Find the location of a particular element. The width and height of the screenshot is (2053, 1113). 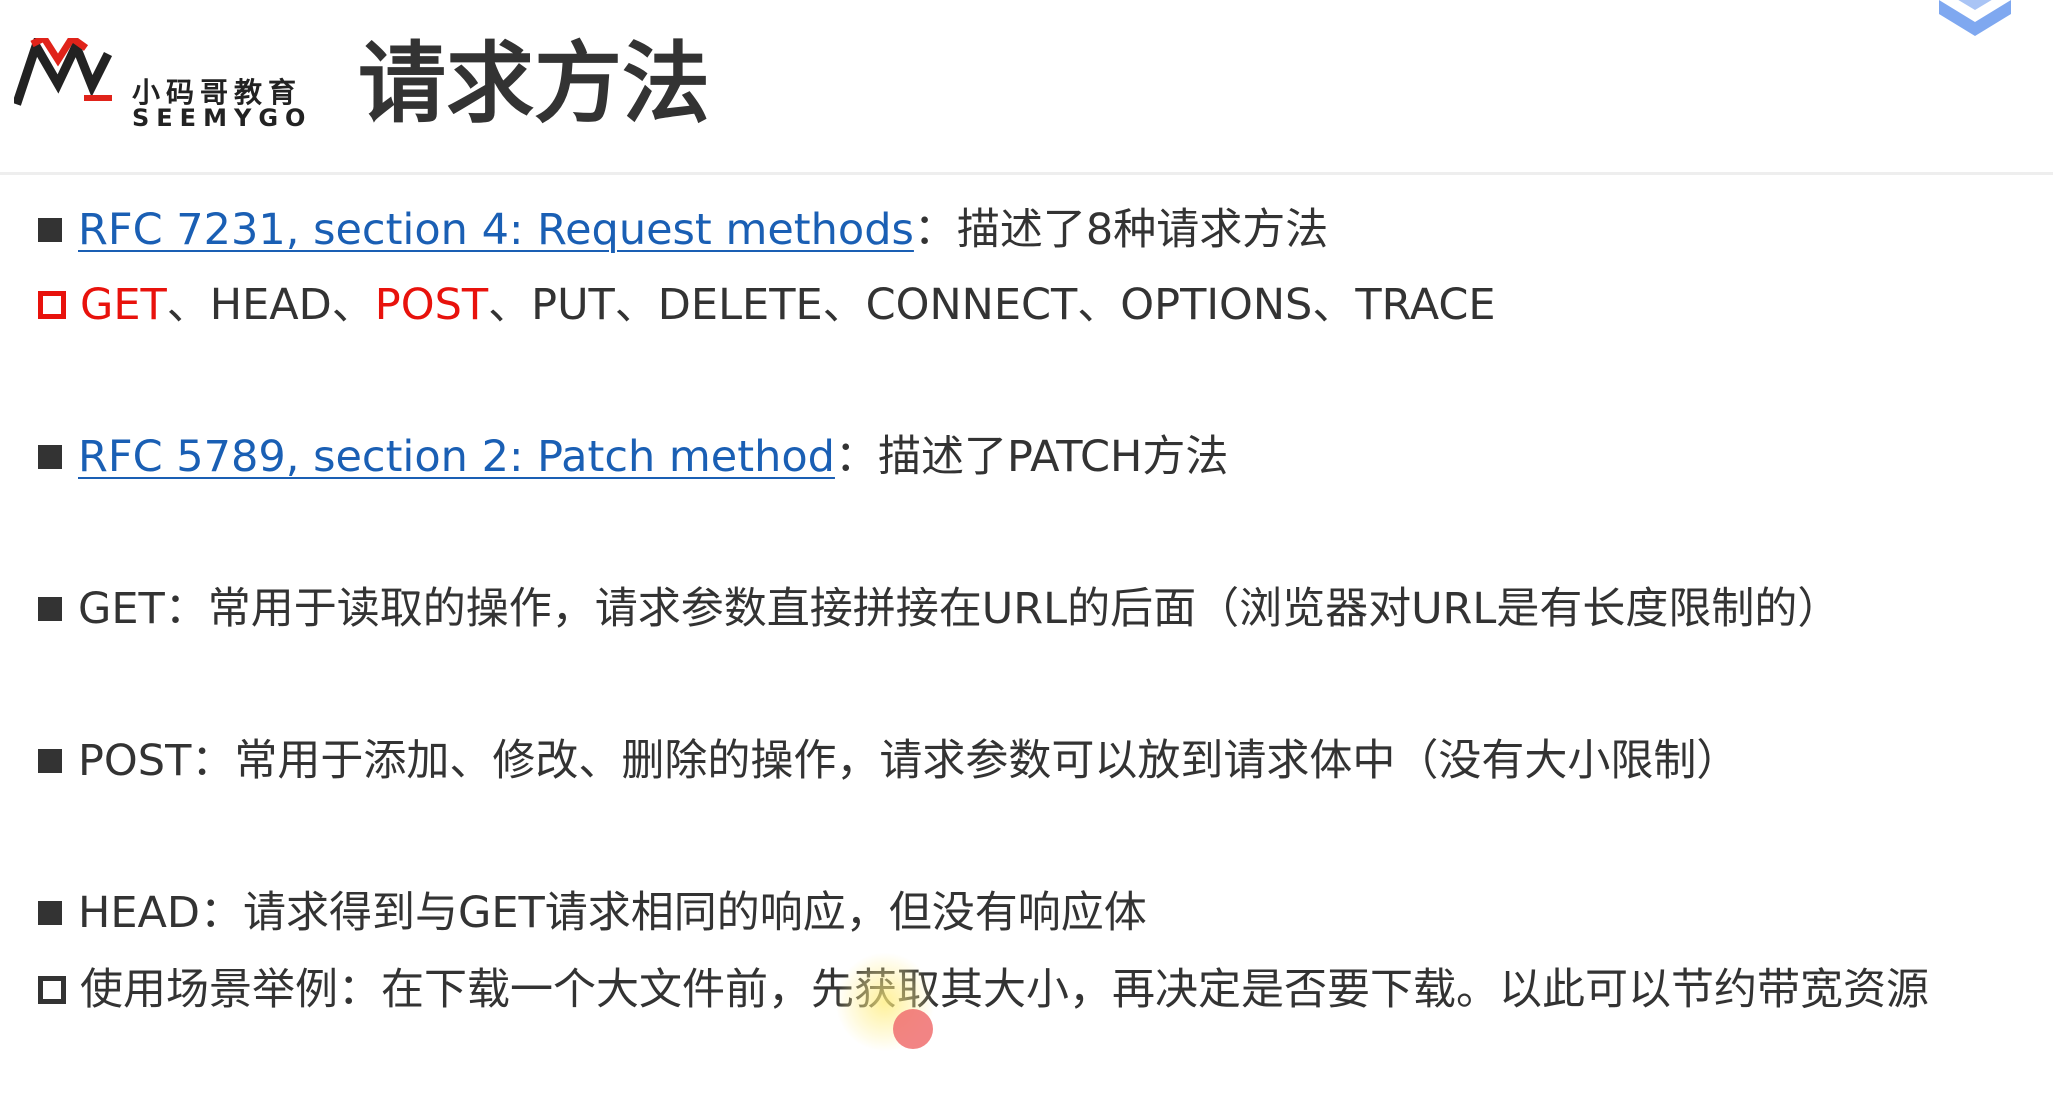

list-item-post: POST：常用于添加、修改、删除的操作，请求参数可以放到请求体中（没有大小限制） is located at coordinates (888, 761).